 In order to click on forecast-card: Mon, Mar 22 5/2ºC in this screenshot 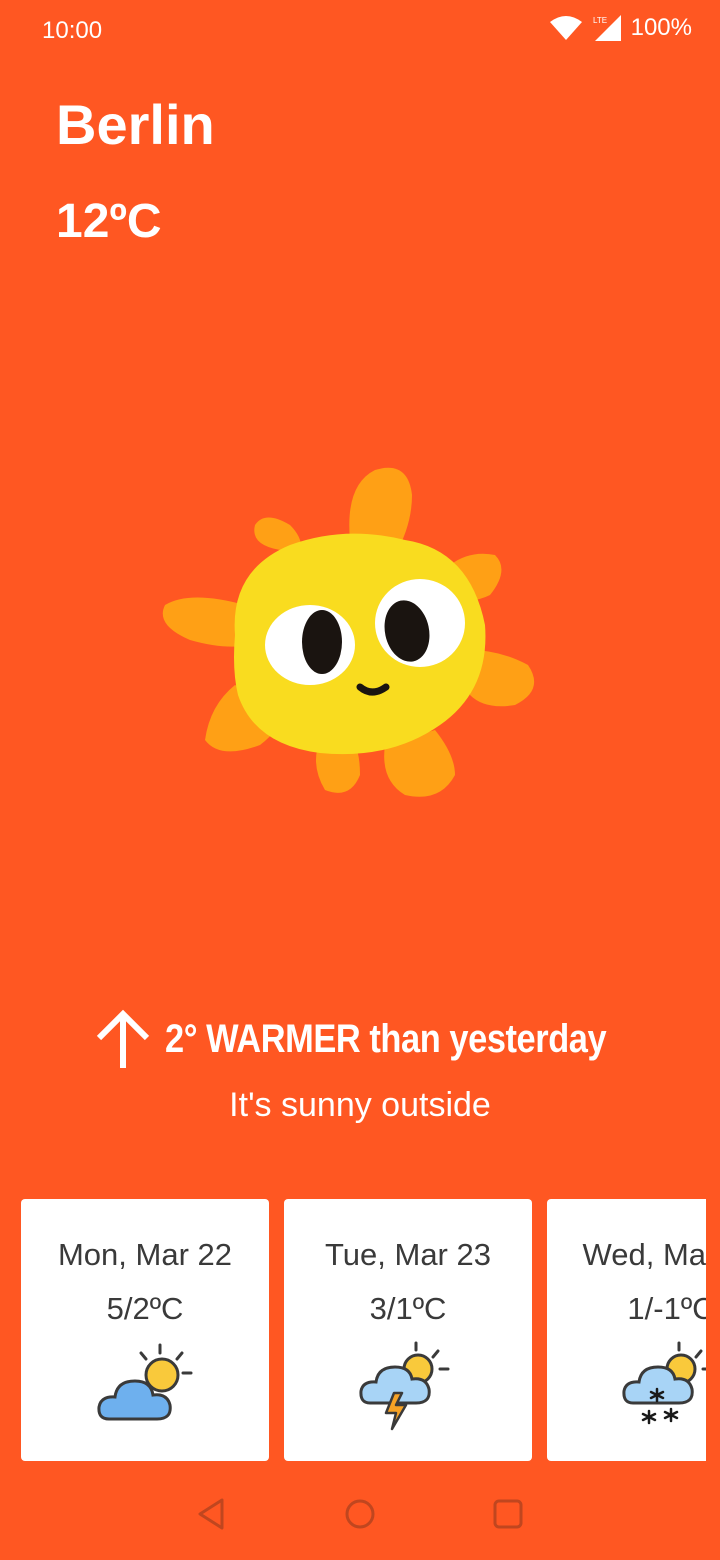, I will do `click(145, 1330)`.